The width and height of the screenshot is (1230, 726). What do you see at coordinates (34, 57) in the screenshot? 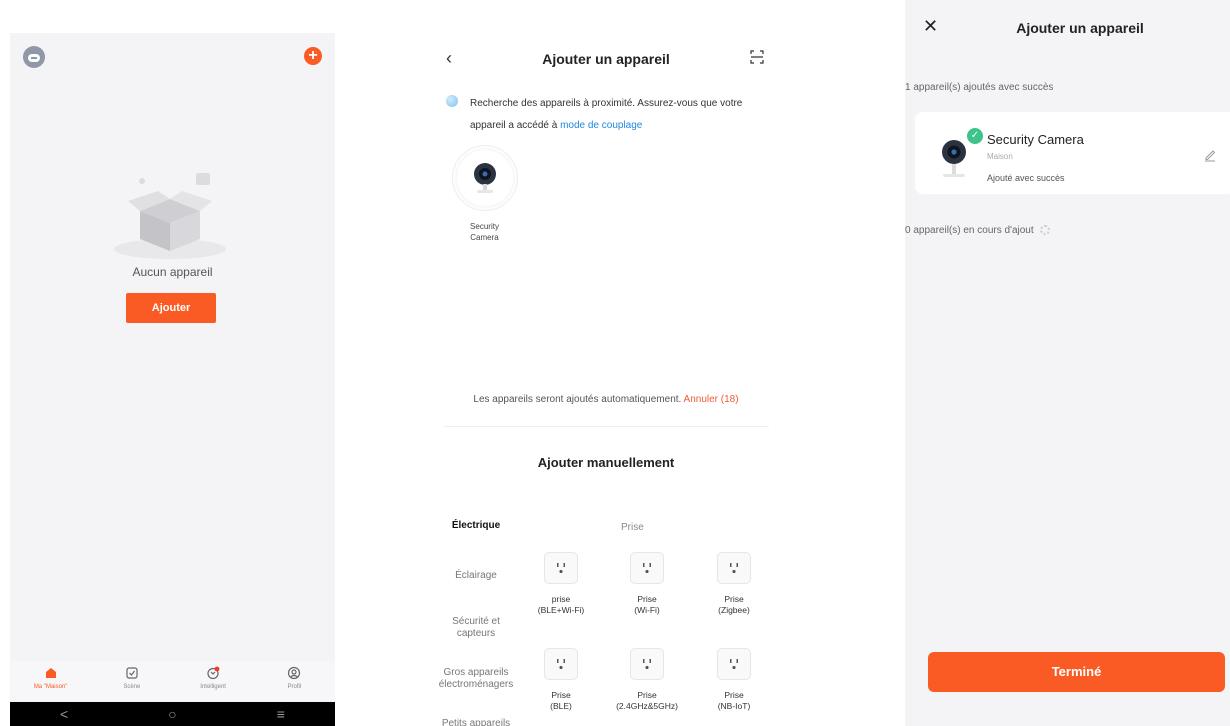
I see `avatar-icon` at bounding box center [34, 57].